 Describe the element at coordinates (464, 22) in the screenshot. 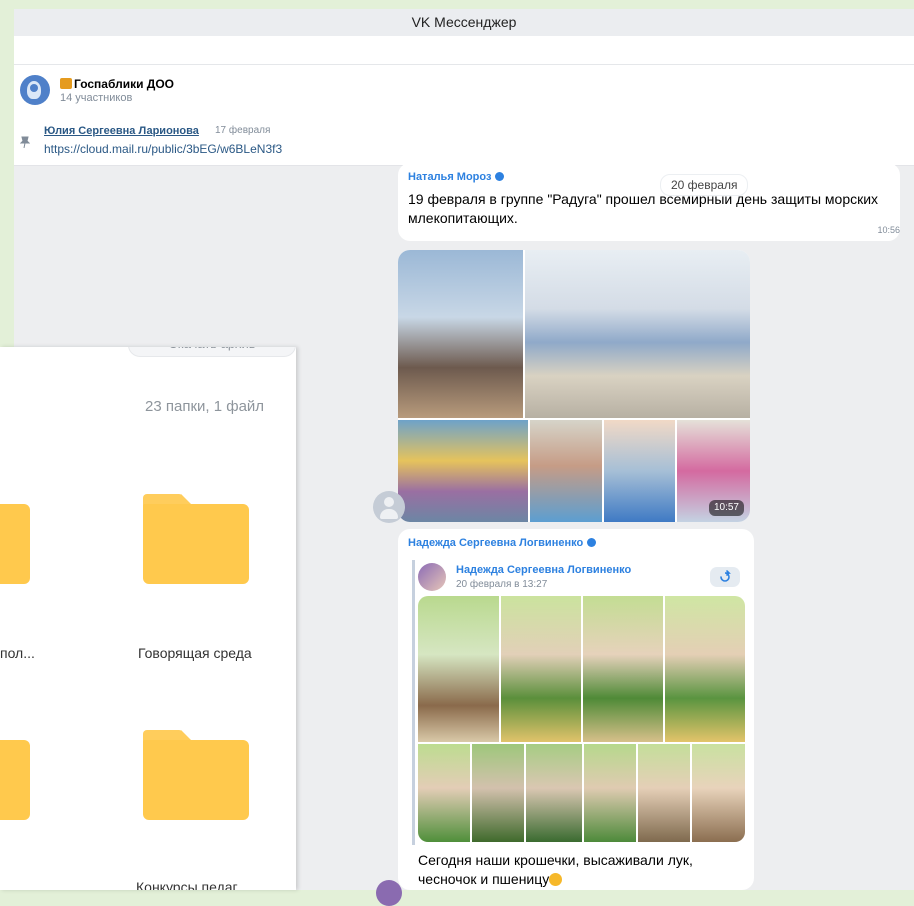

I see `window-title: VK Мессенджер` at that location.